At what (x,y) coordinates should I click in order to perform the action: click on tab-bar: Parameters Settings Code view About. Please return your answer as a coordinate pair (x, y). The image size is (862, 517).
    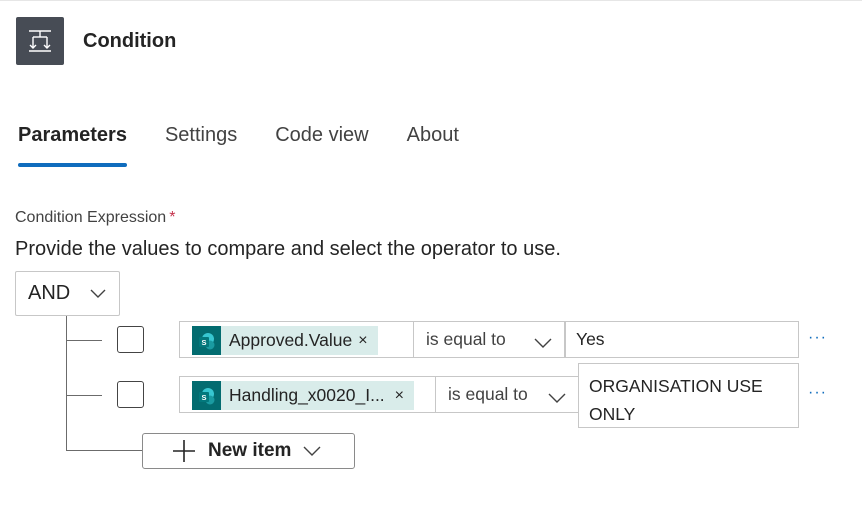
    Looking at the image, I should click on (257, 146).